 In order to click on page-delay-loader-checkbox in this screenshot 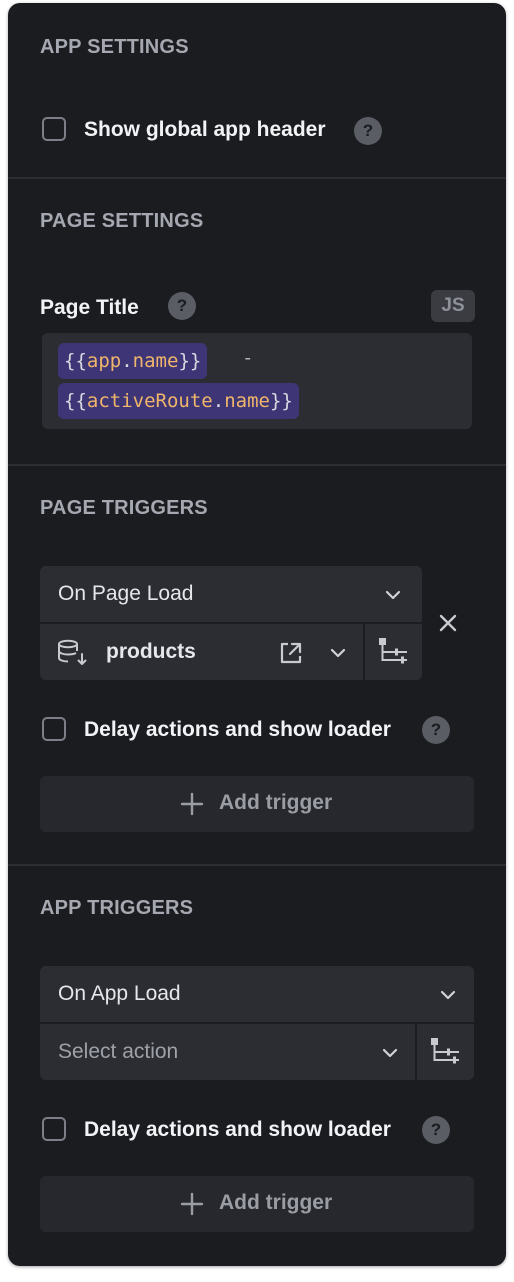, I will do `click(54, 729)`.